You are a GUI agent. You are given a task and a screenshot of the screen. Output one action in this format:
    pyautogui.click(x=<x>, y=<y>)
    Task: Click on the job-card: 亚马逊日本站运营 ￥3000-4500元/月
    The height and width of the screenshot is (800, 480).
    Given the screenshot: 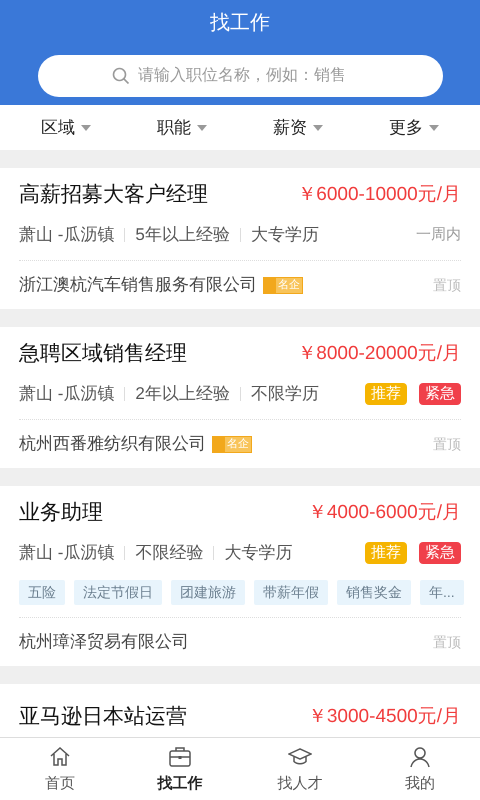 What is the action you would take?
    pyautogui.click(x=240, y=710)
    